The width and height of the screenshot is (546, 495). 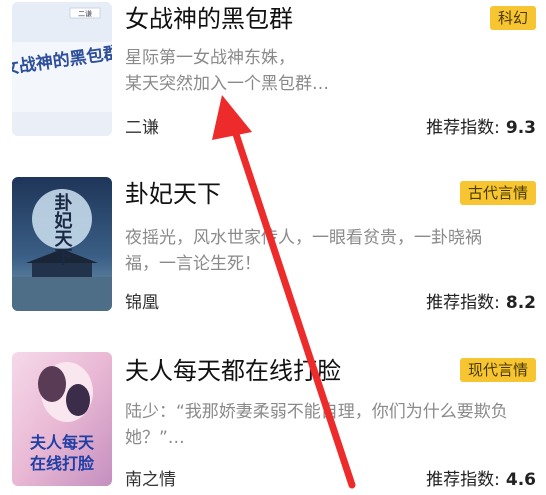 What do you see at coordinates (233, 371) in the screenshot?
I see `book-title: 夫人每天都在线打脸` at bounding box center [233, 371].